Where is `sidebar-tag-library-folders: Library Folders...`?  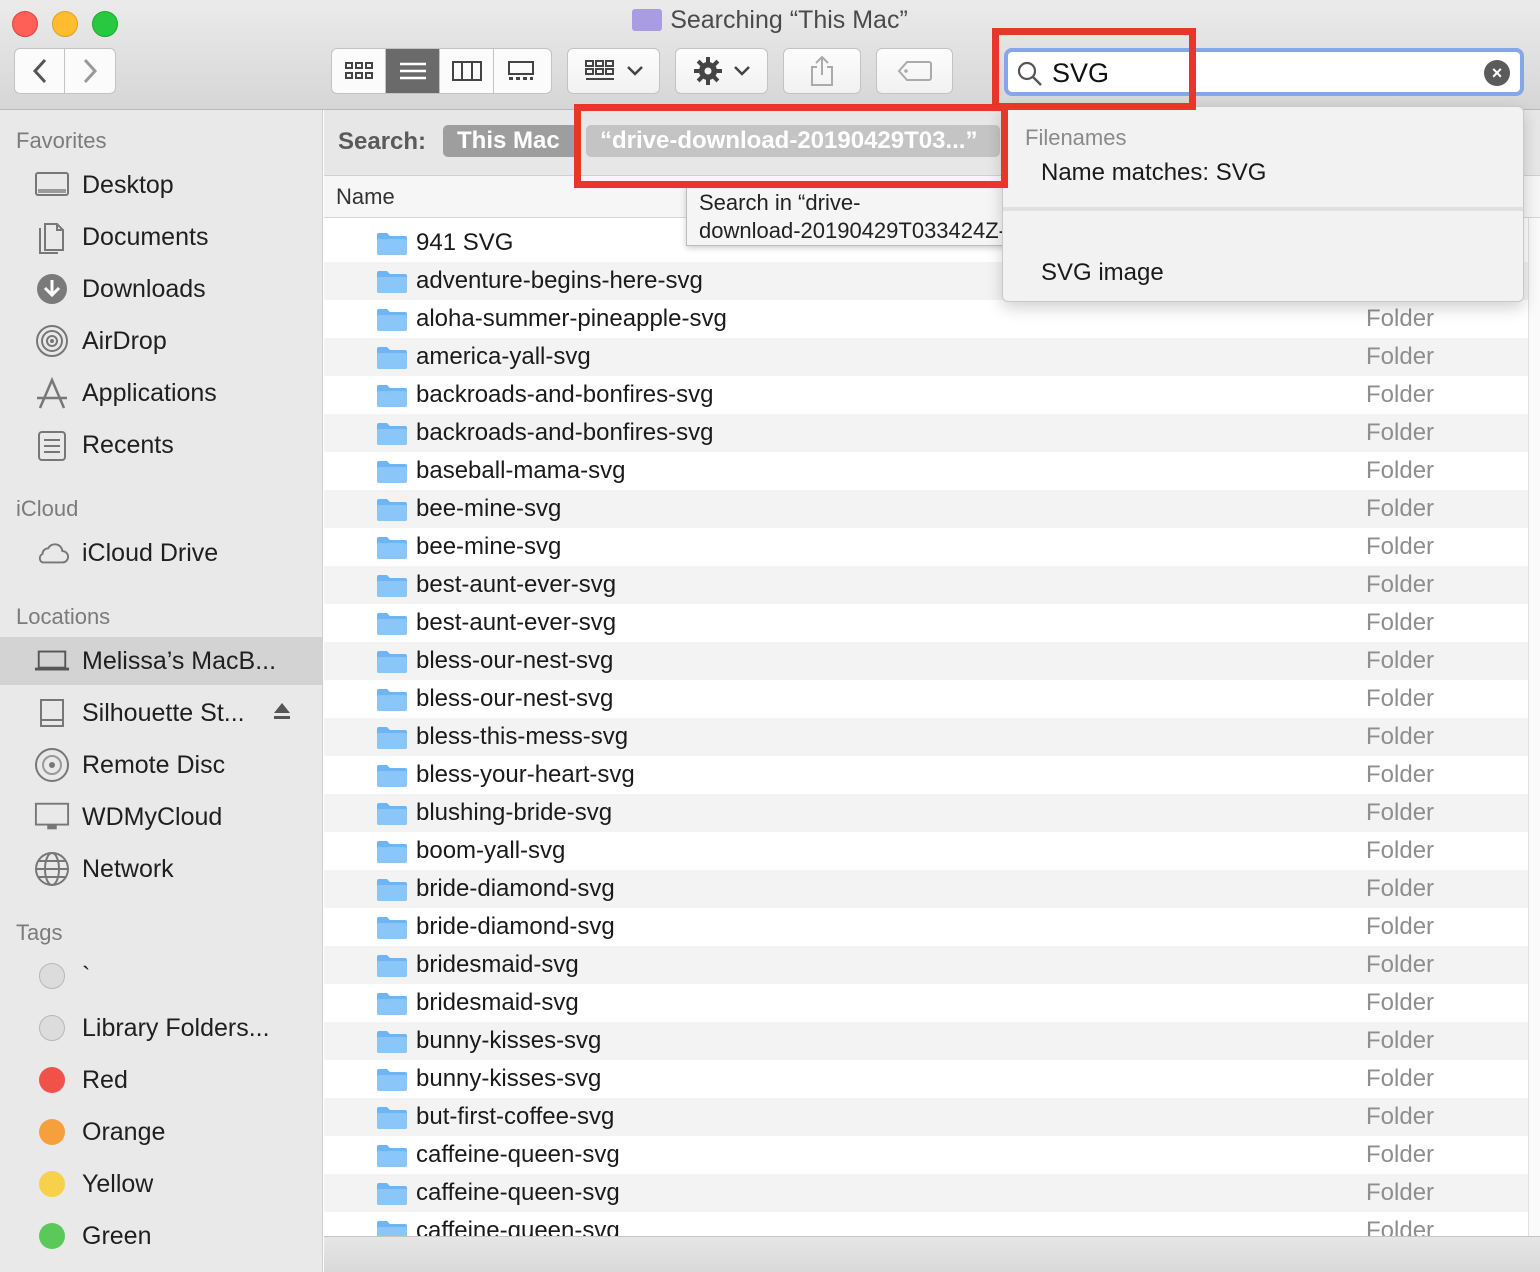
sidebar-tag-library-folders: Library Folders... is located at coordinates (161, 1028).